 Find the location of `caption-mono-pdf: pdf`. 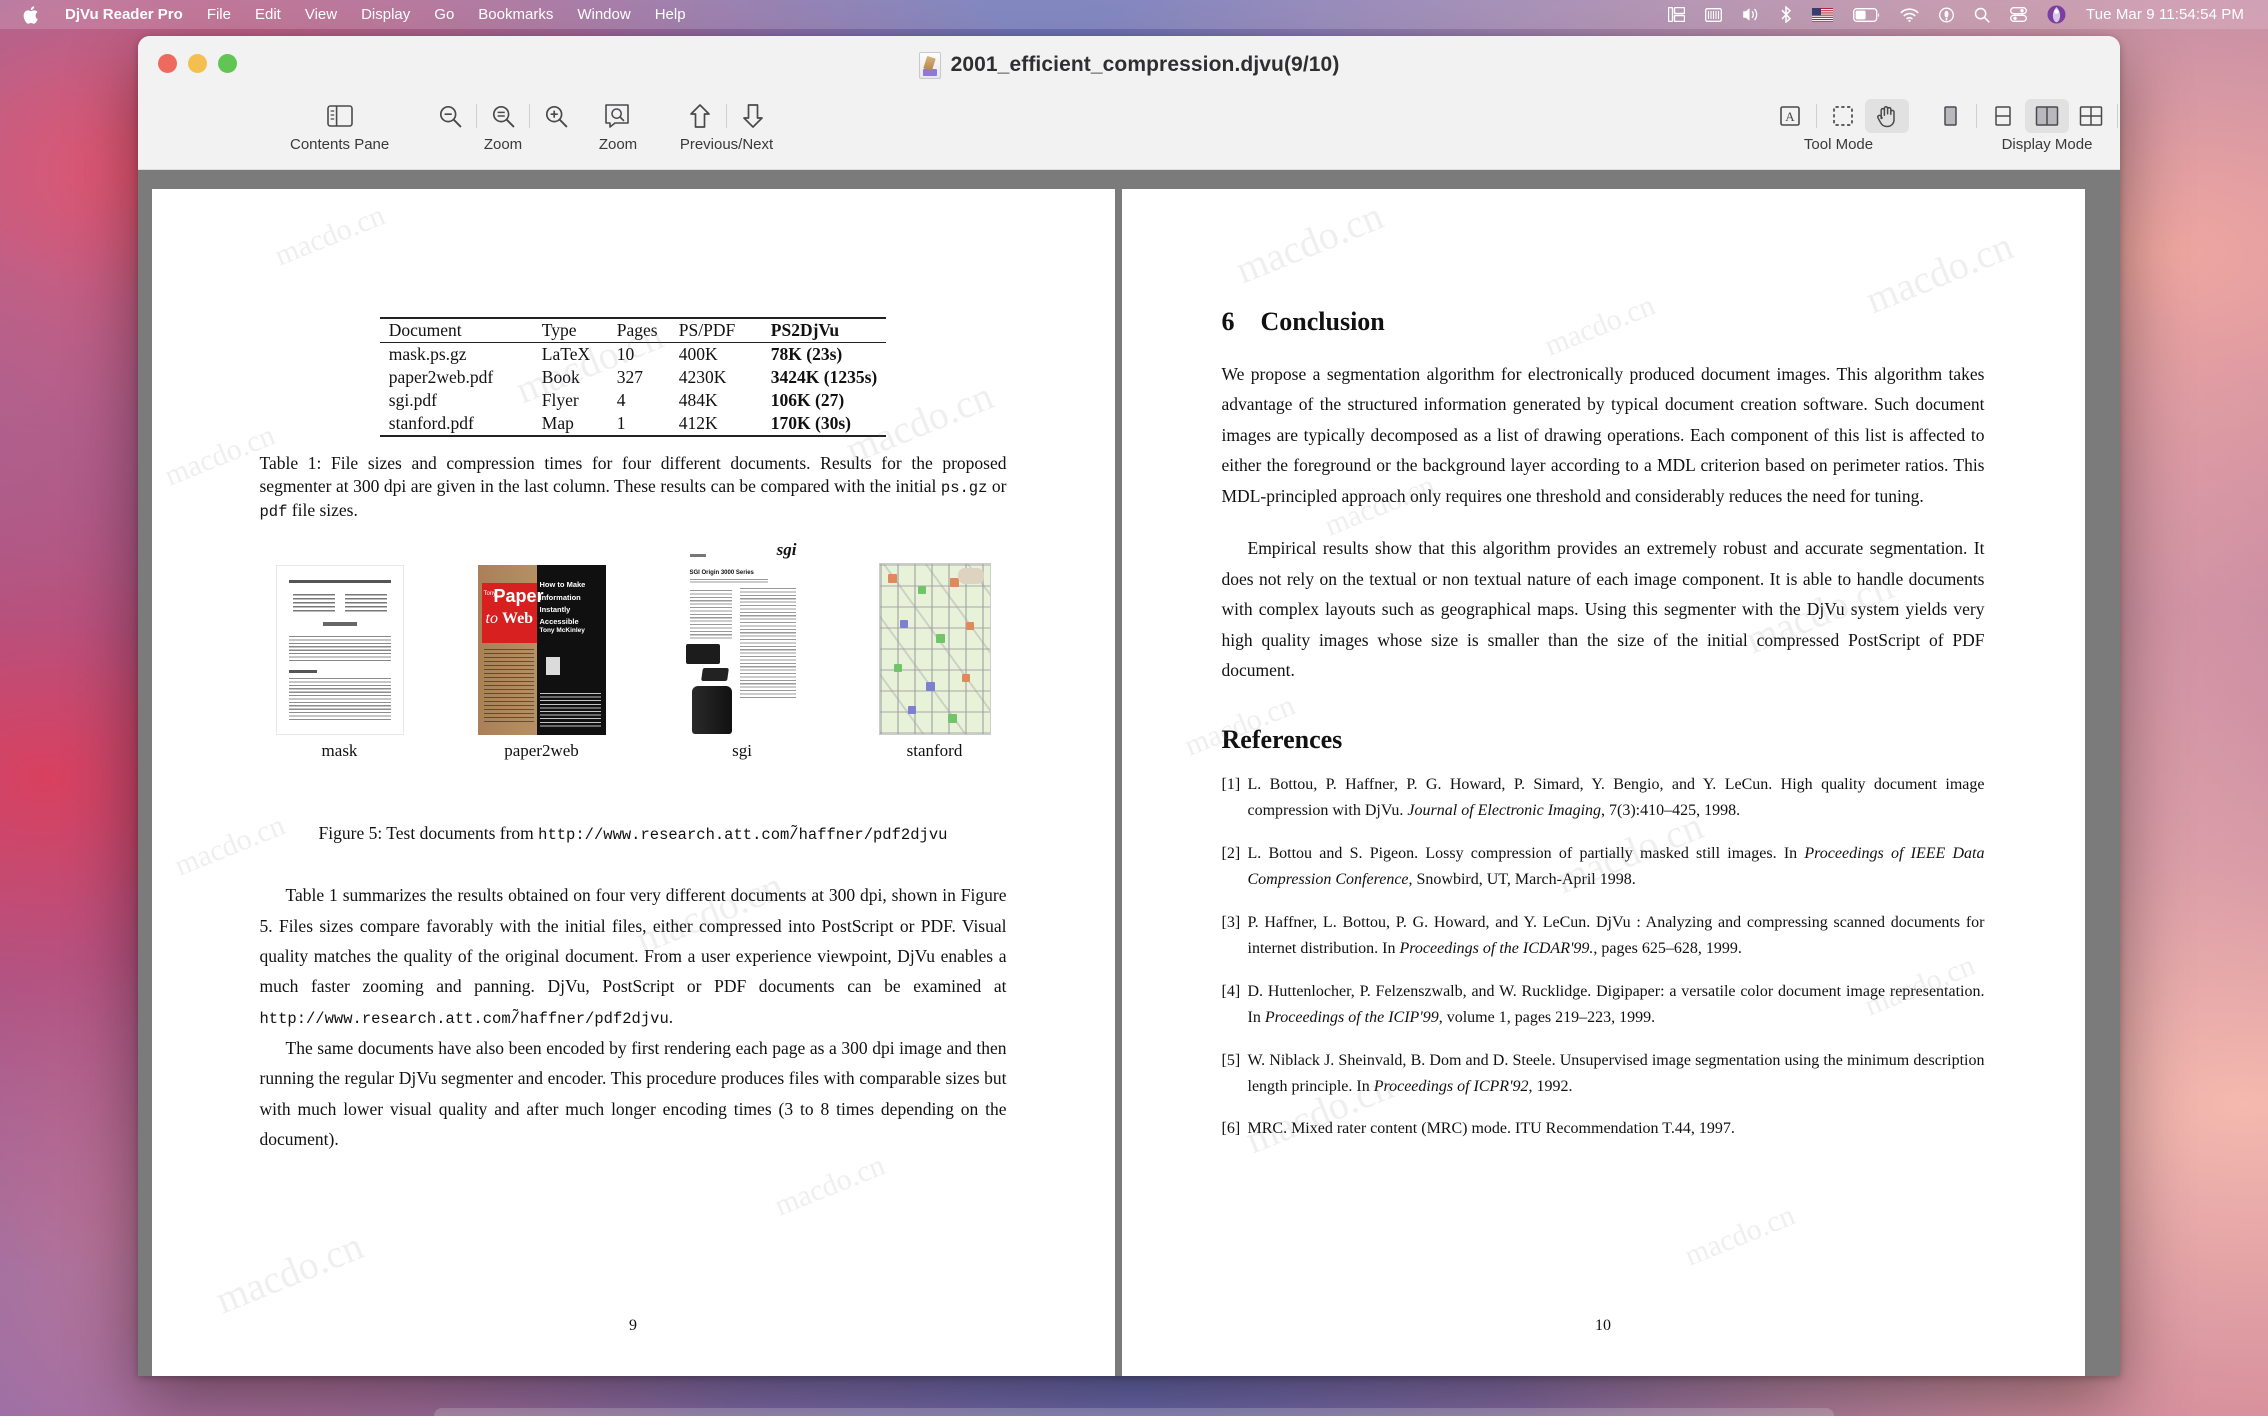

caption-mono-pdf: pdf is located at coordinates (273, 511).